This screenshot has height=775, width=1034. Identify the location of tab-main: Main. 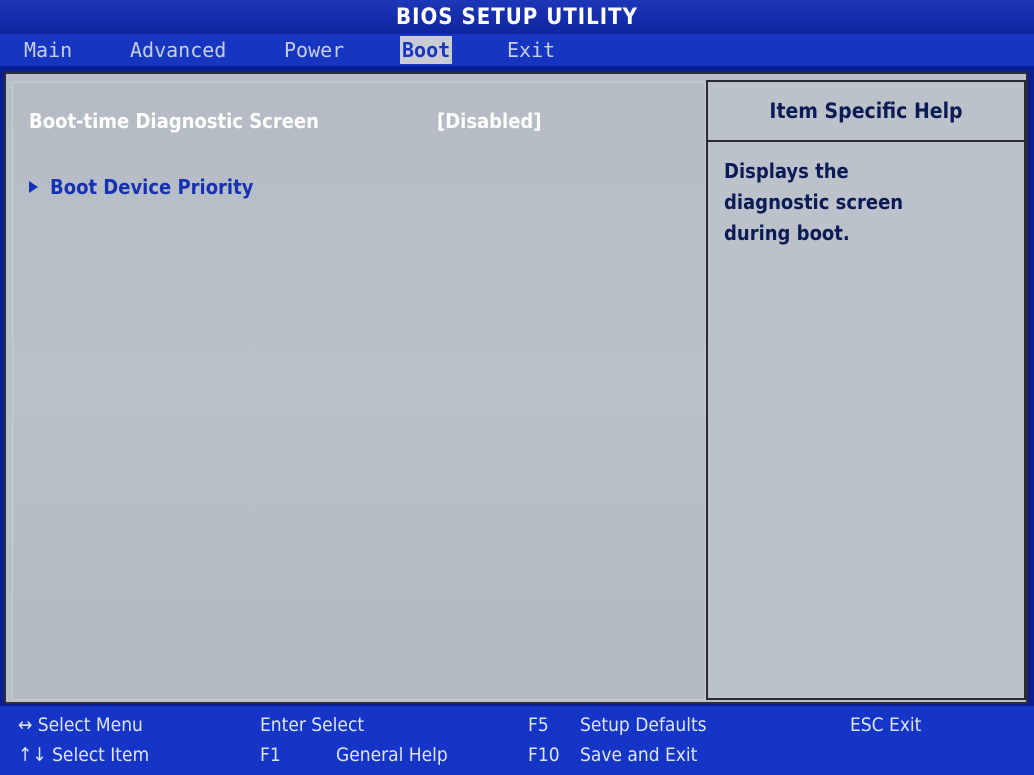
(48, 50).